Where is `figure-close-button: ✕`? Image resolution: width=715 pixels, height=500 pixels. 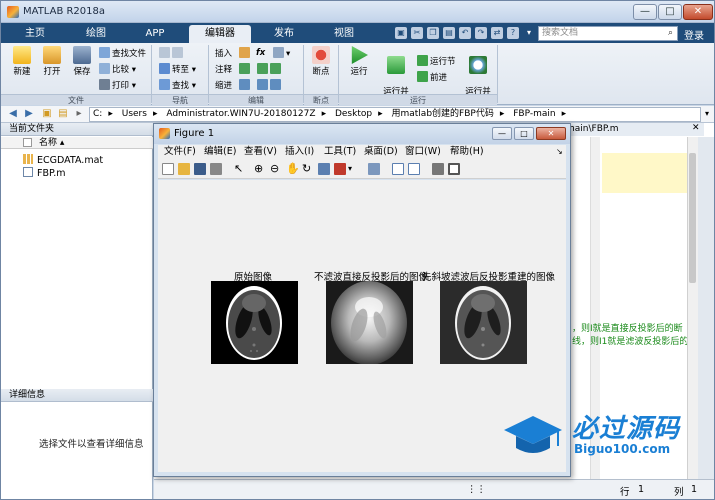 figure-close-button: ✕ is located at coordinates (551, 133).